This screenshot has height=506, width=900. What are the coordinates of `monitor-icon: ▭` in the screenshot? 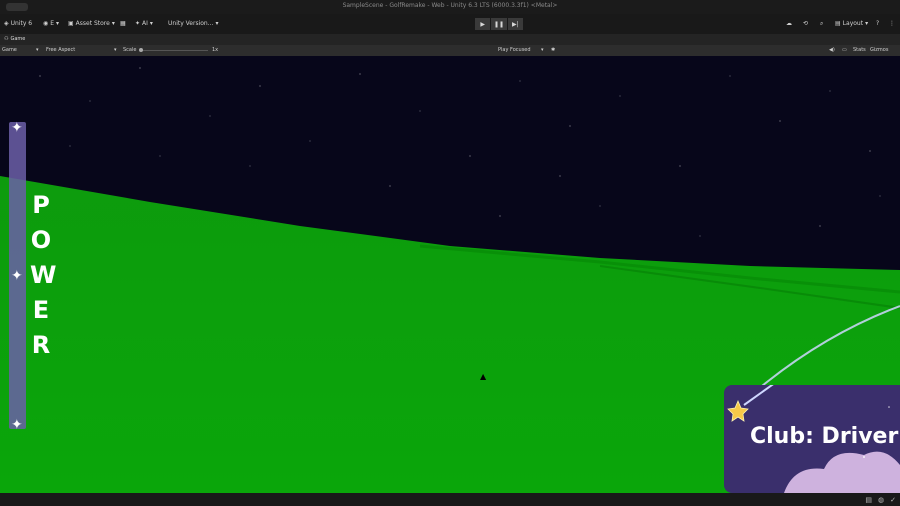 It's located at (844, 50).